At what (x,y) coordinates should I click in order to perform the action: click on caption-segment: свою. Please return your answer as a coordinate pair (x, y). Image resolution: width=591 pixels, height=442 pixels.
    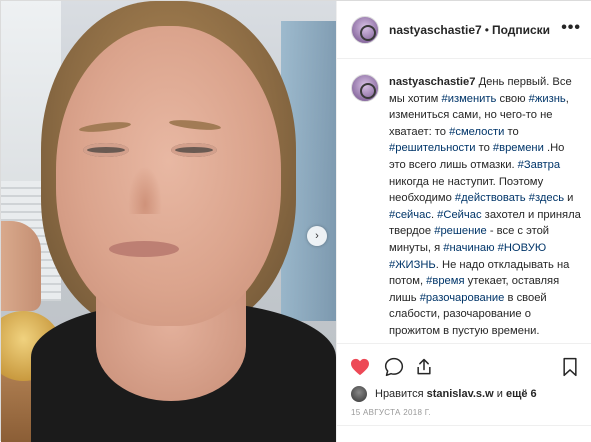
    Looking at the image, I should click on (512, 98).